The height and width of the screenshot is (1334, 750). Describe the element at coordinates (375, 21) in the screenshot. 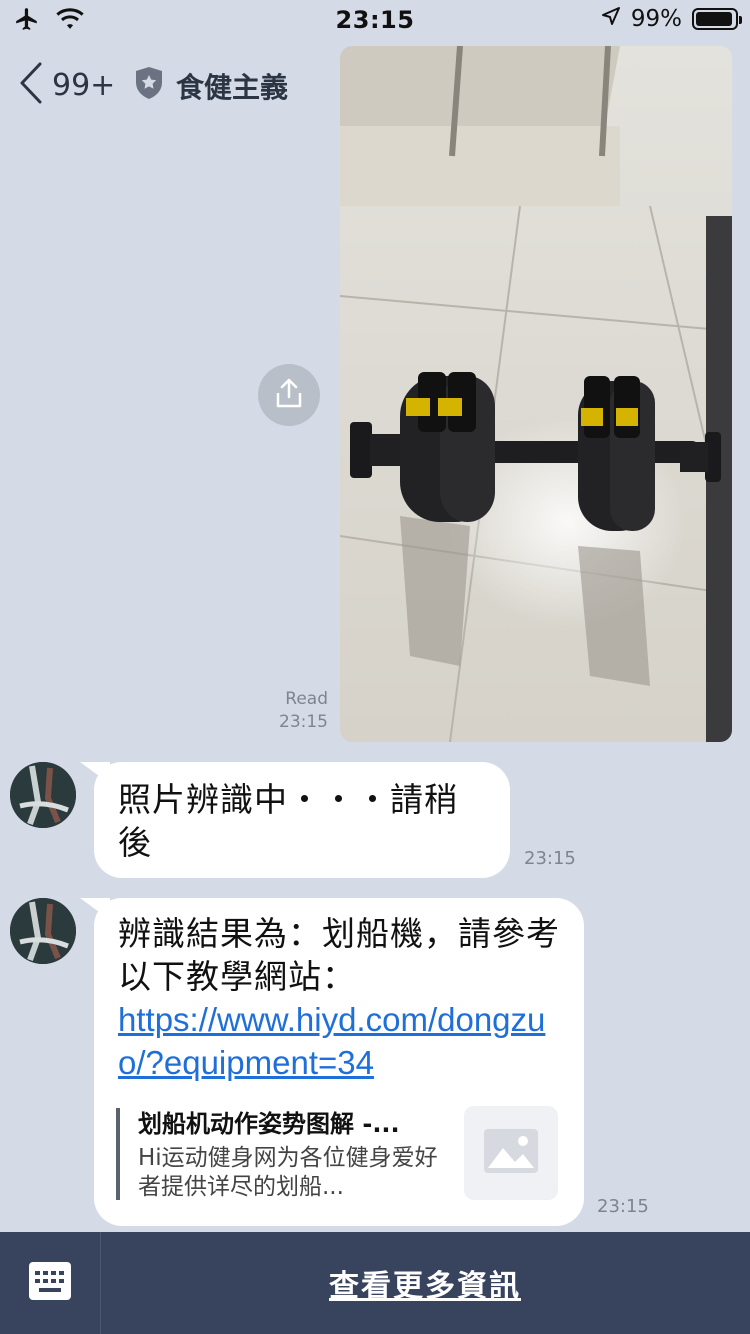

I see `status-bar: 23:15 99%` at that location.